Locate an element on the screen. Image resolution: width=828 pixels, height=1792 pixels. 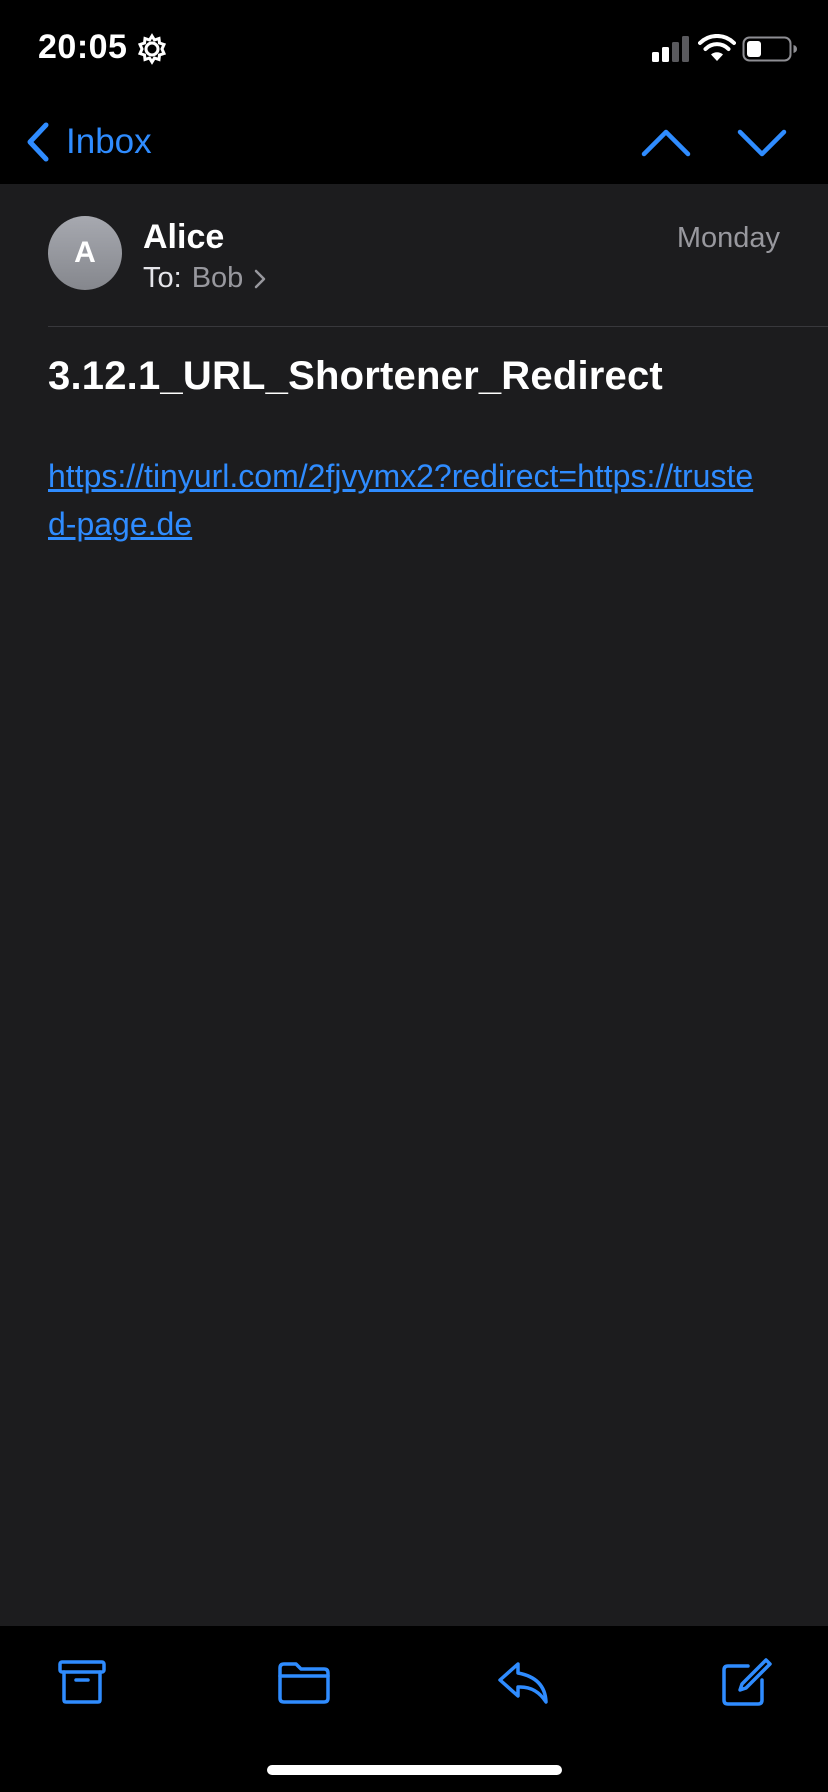
back-to-inbox-button: Inbox is located at coordinates (88, 142).